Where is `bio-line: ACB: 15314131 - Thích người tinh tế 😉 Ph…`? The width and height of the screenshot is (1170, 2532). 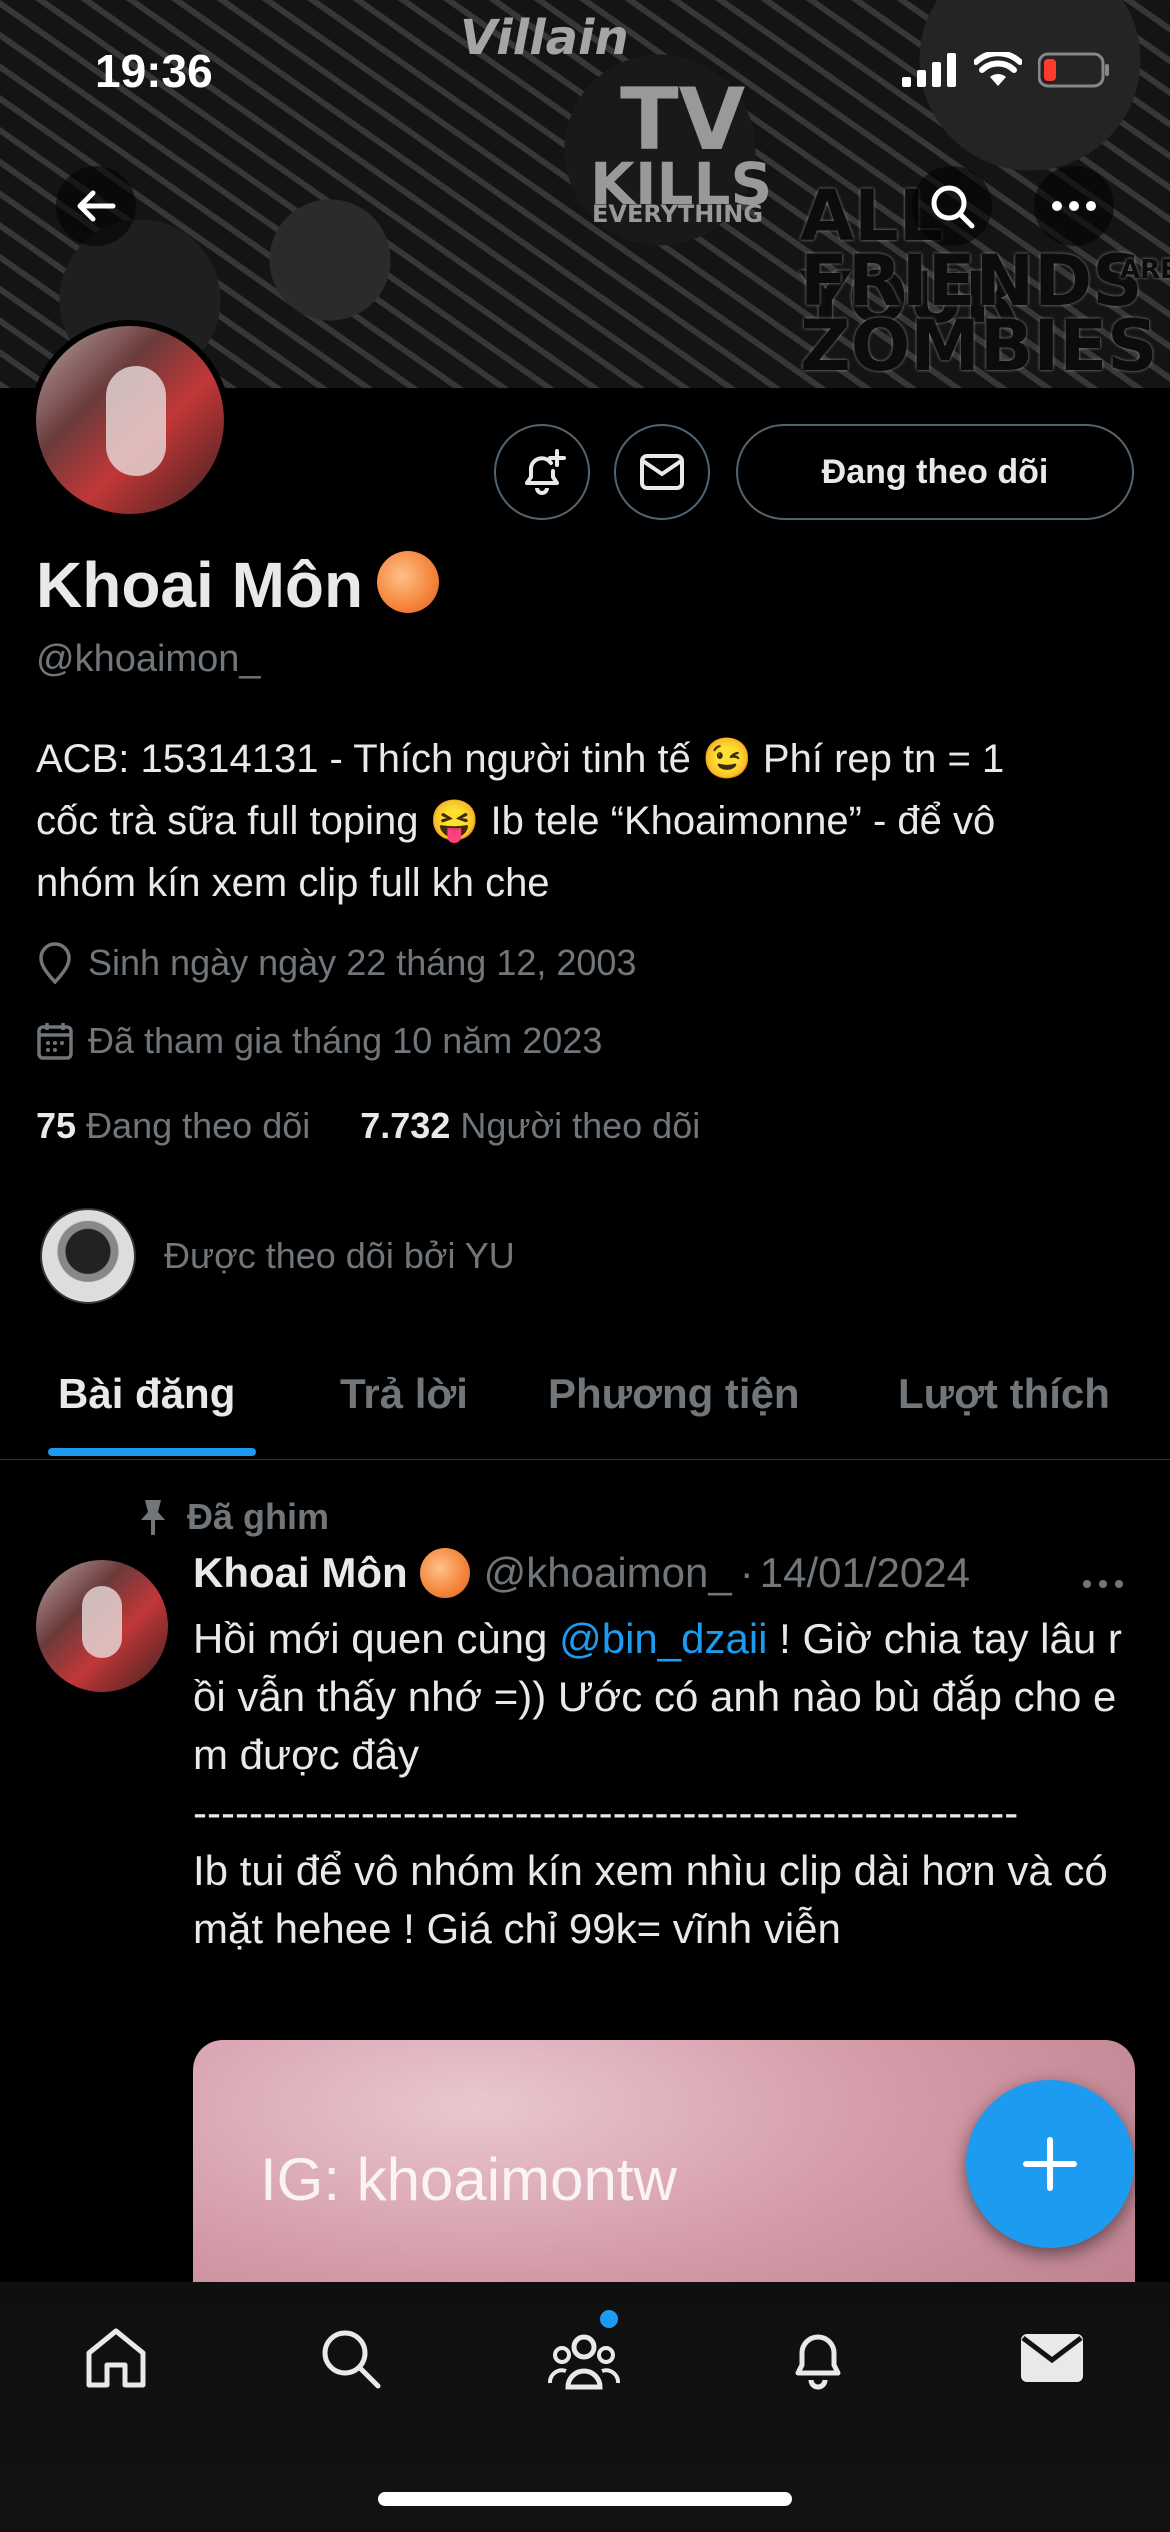 bio-line: ACB: 15314131 - Thích người tinh tế 😉 Ph… is located at coordinates (520, 759).